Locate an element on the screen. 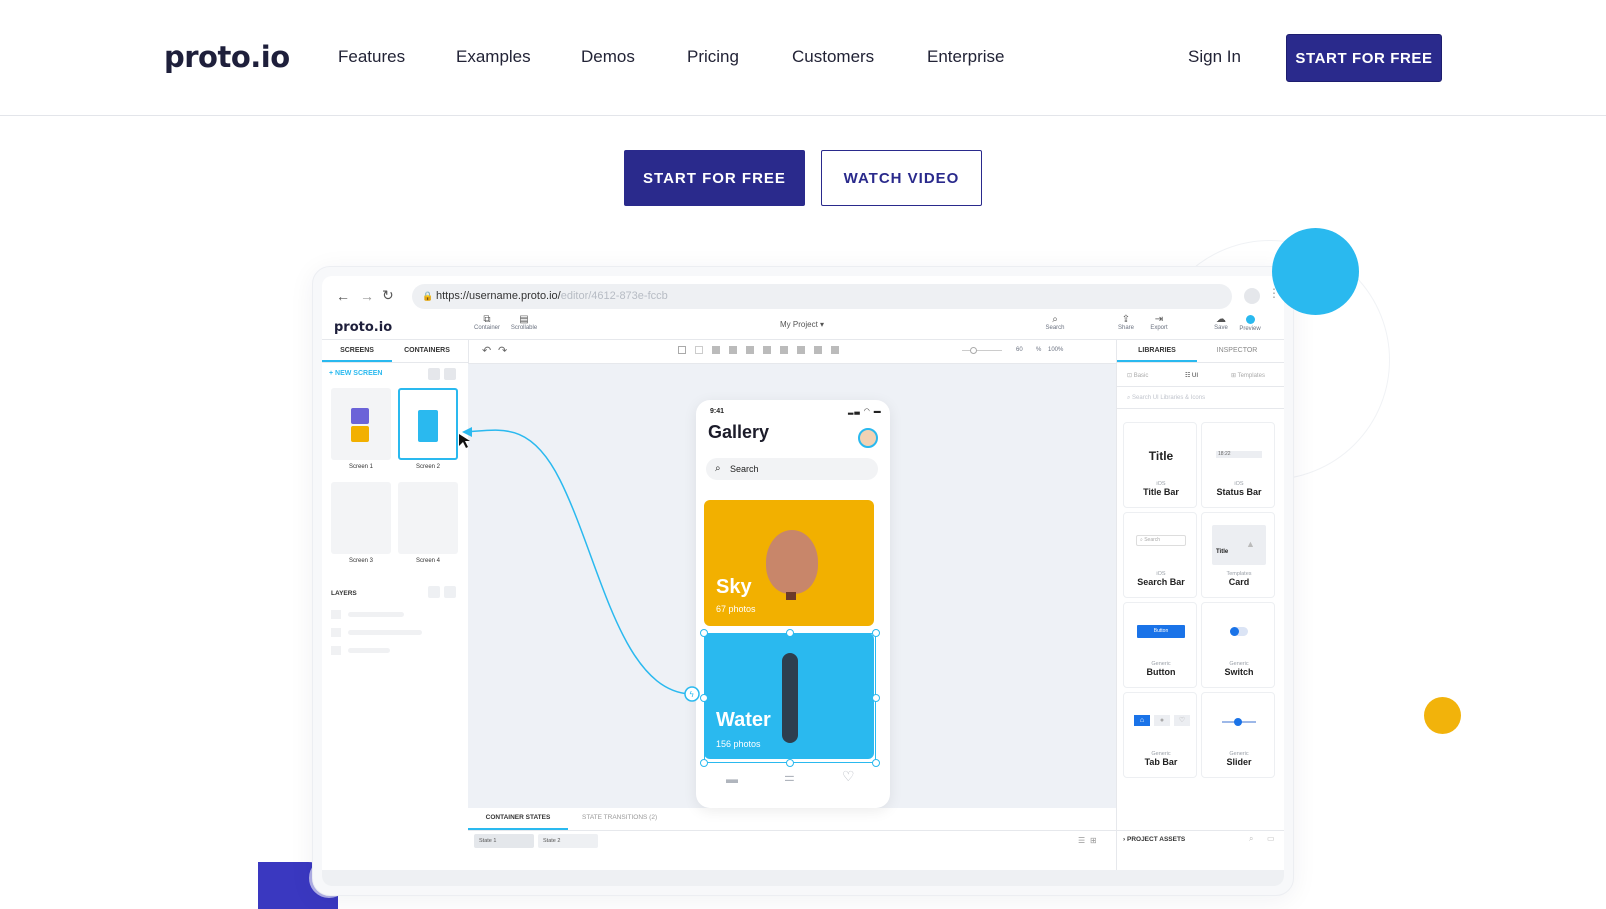  link-connector: ϟ is located at coordinates (579, 564).